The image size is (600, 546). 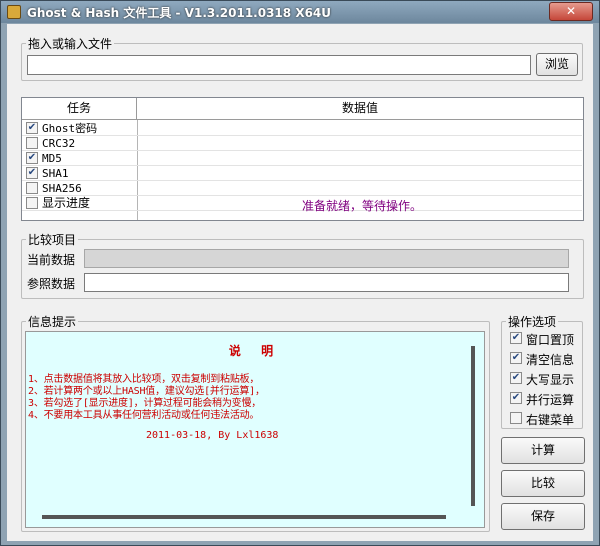 What do you see at coordinates (279, 65) in the screenshot?
I see `file-path-input` at bounding box center [279, 65].